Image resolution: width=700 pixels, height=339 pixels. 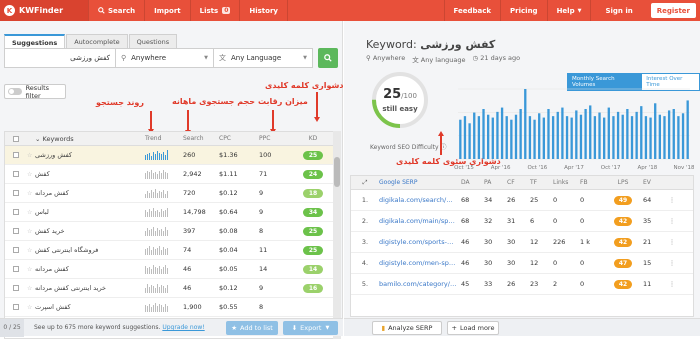 What do you see at coordinates (116, 10) in the screenshot?
I see `nav-search: Search` at bounding box center [116, 10].